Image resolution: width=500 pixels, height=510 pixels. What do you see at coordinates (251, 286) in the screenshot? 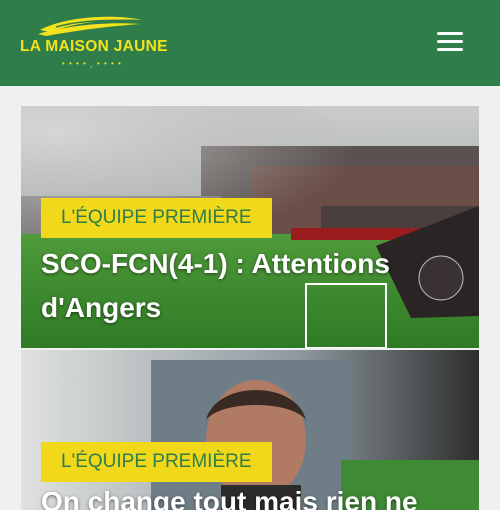
I see `article-title: SCO-FCN(4-1) : Attentions d'Angers` at bounding box center [251, 286].